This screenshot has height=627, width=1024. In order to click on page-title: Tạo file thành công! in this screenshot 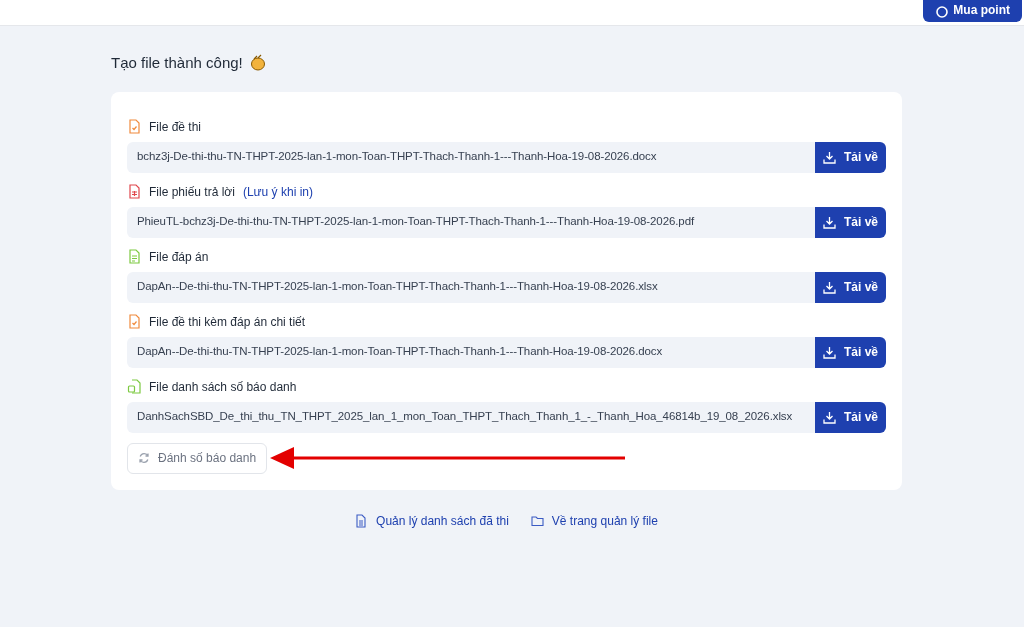, I will do `click(177, 63)`.